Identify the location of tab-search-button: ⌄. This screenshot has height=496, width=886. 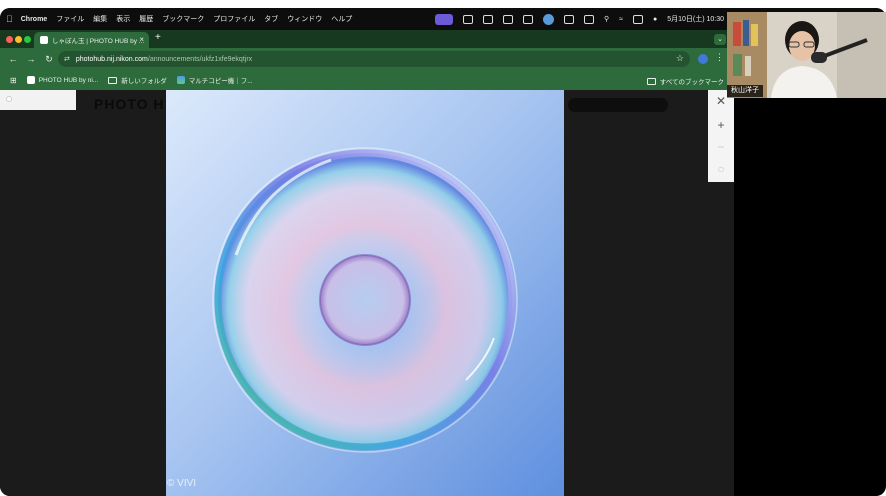
(720, 39).